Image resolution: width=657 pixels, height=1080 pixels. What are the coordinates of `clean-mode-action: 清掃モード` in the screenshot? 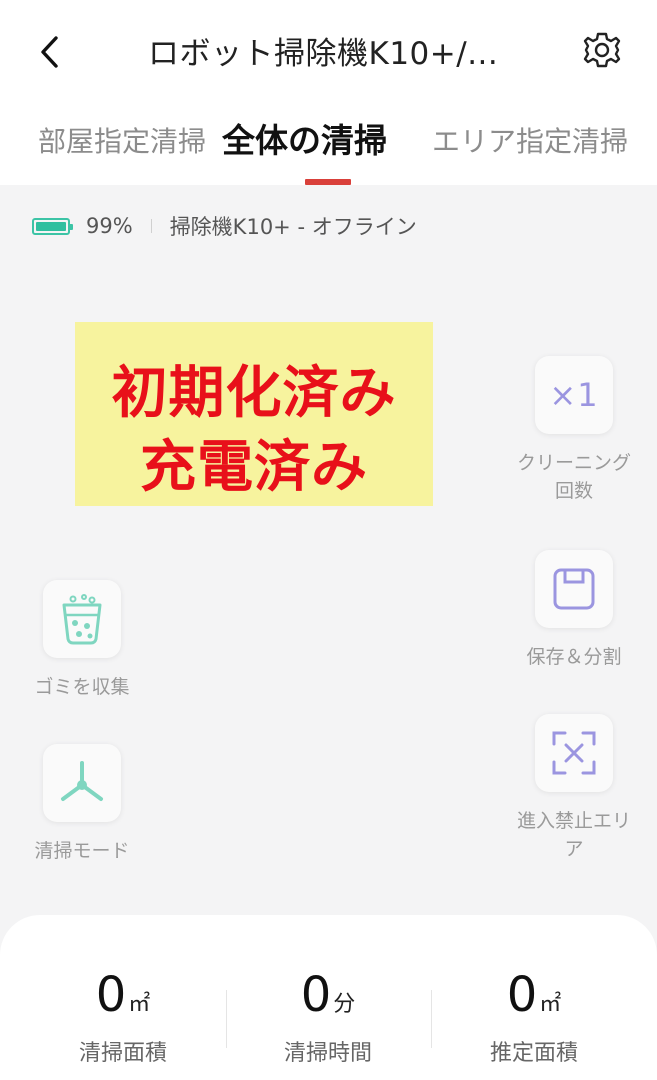 It's located at (82, 805).